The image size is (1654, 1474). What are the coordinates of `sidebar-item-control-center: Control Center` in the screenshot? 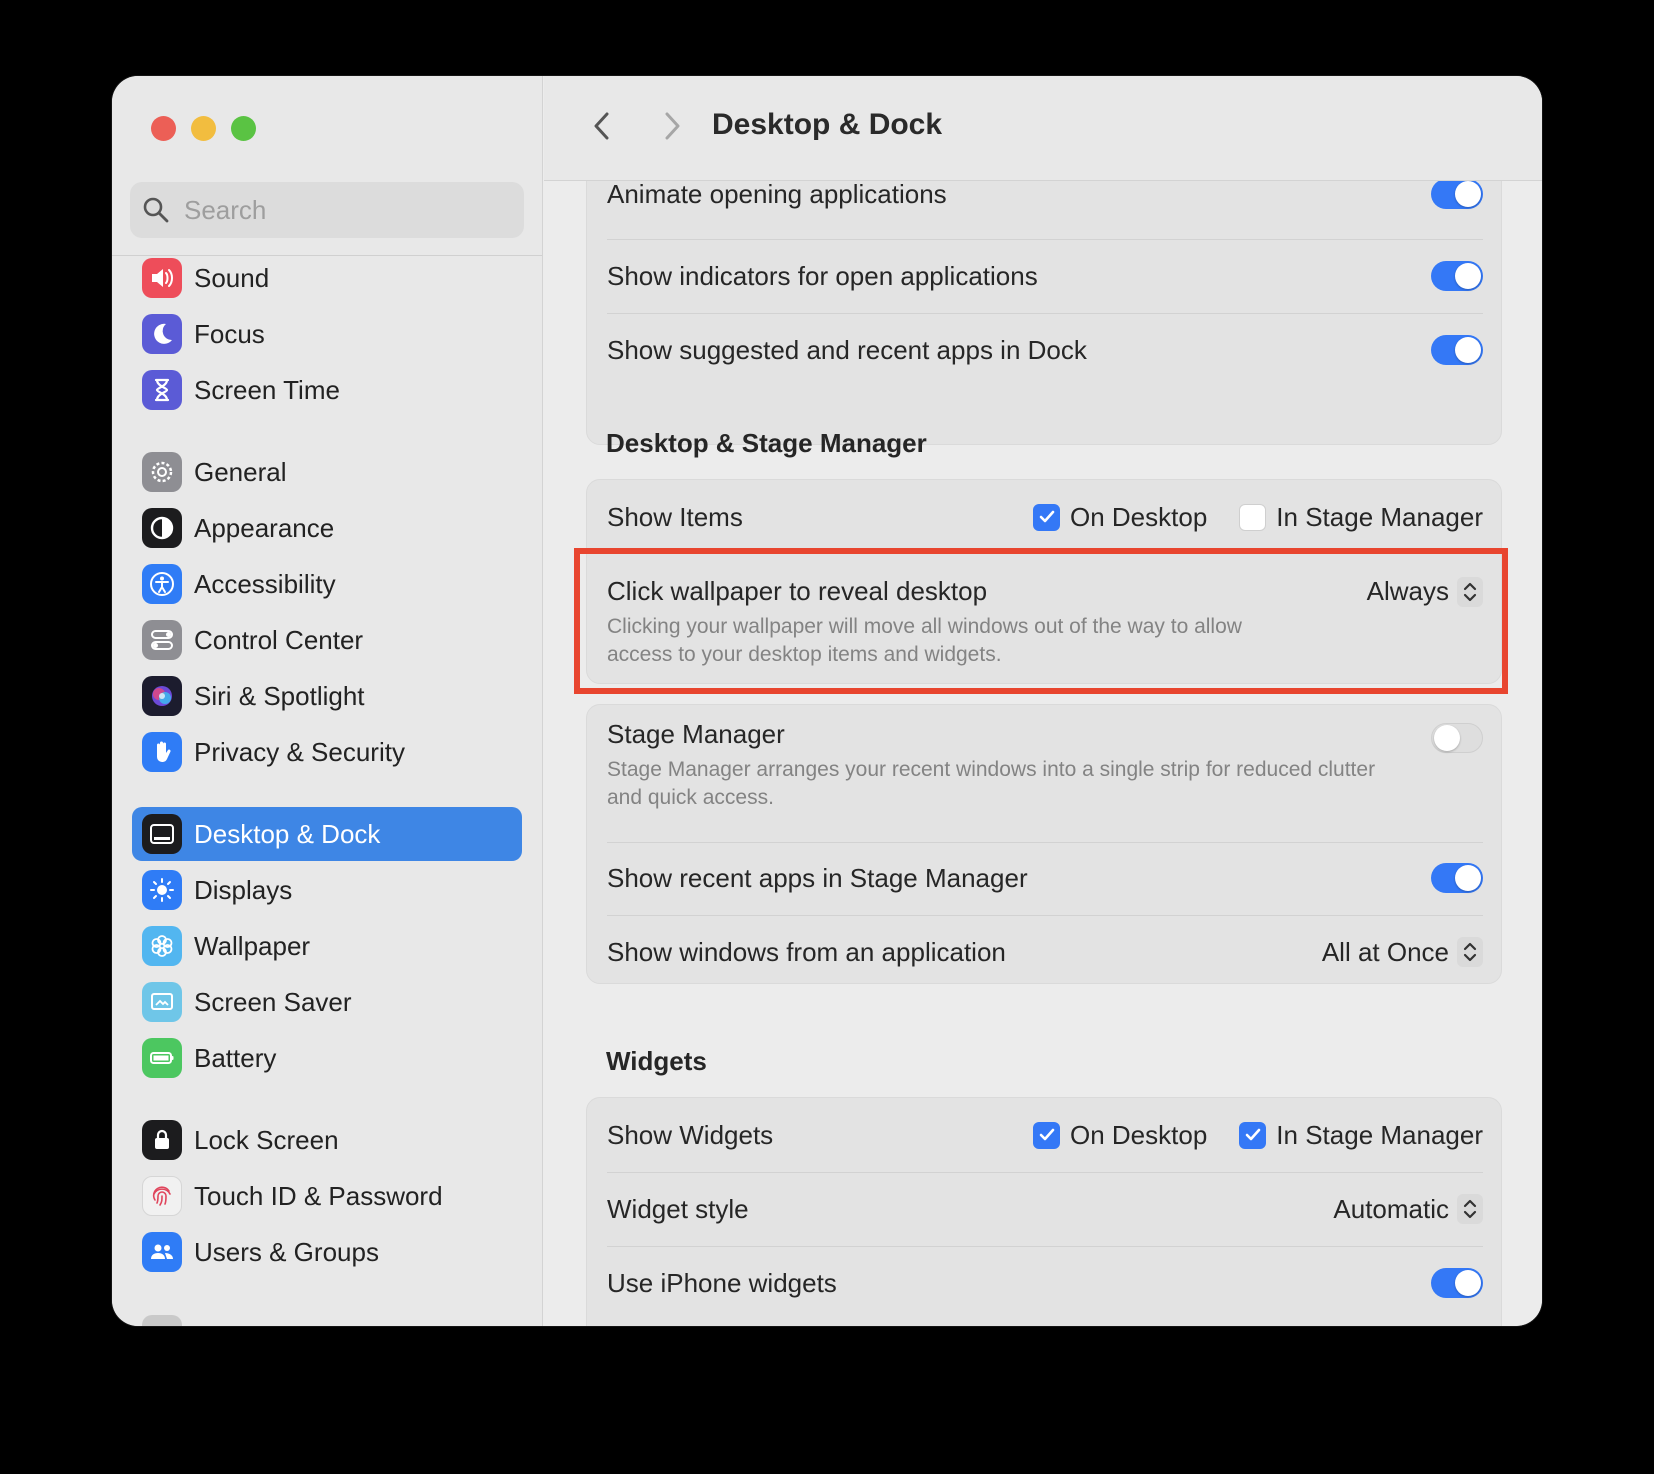 It's located at (327, 640).